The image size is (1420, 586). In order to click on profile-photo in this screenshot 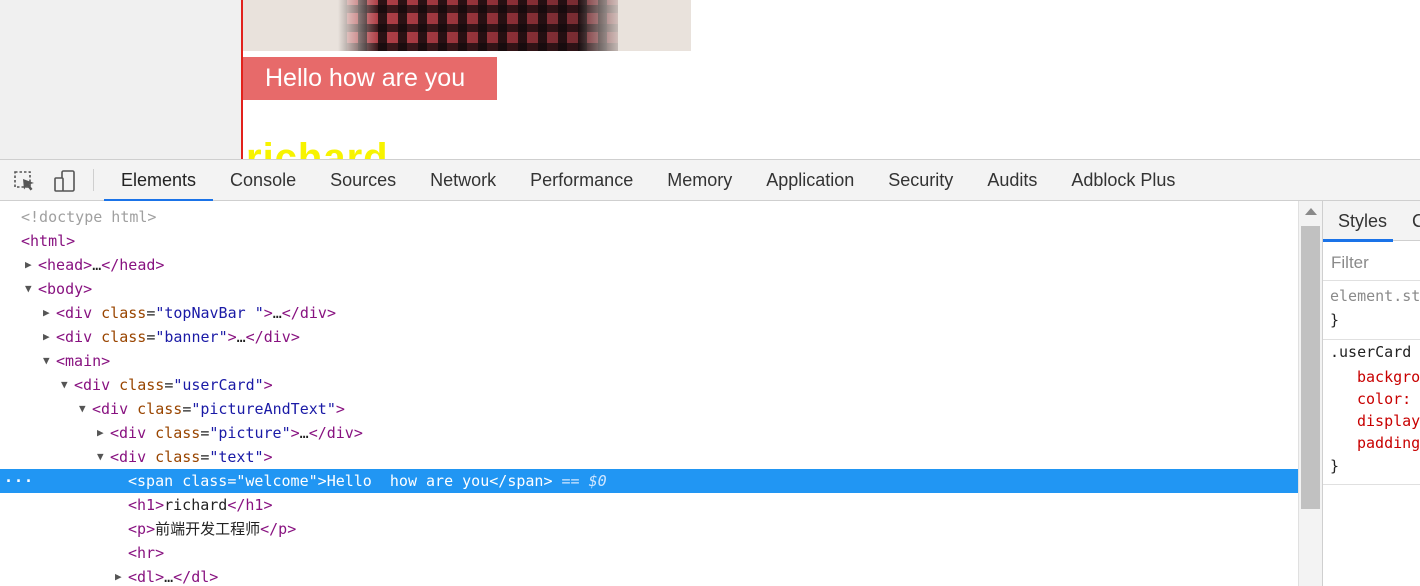, I will do `click(467, 25)`.